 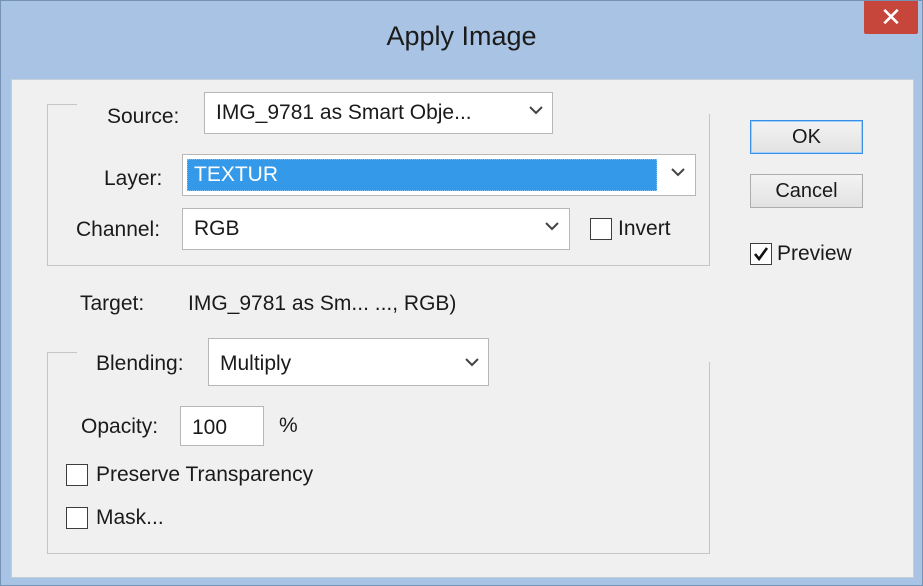 I want to click on channel-select-value: RGB, so click(x=217, y=228).